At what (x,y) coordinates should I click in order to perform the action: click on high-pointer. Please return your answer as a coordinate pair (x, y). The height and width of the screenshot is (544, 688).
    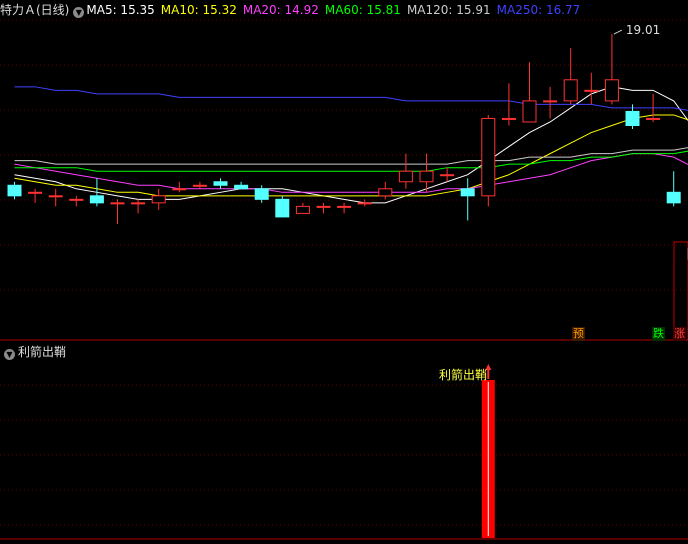
    Looking at the image, I should click on (618, 32).